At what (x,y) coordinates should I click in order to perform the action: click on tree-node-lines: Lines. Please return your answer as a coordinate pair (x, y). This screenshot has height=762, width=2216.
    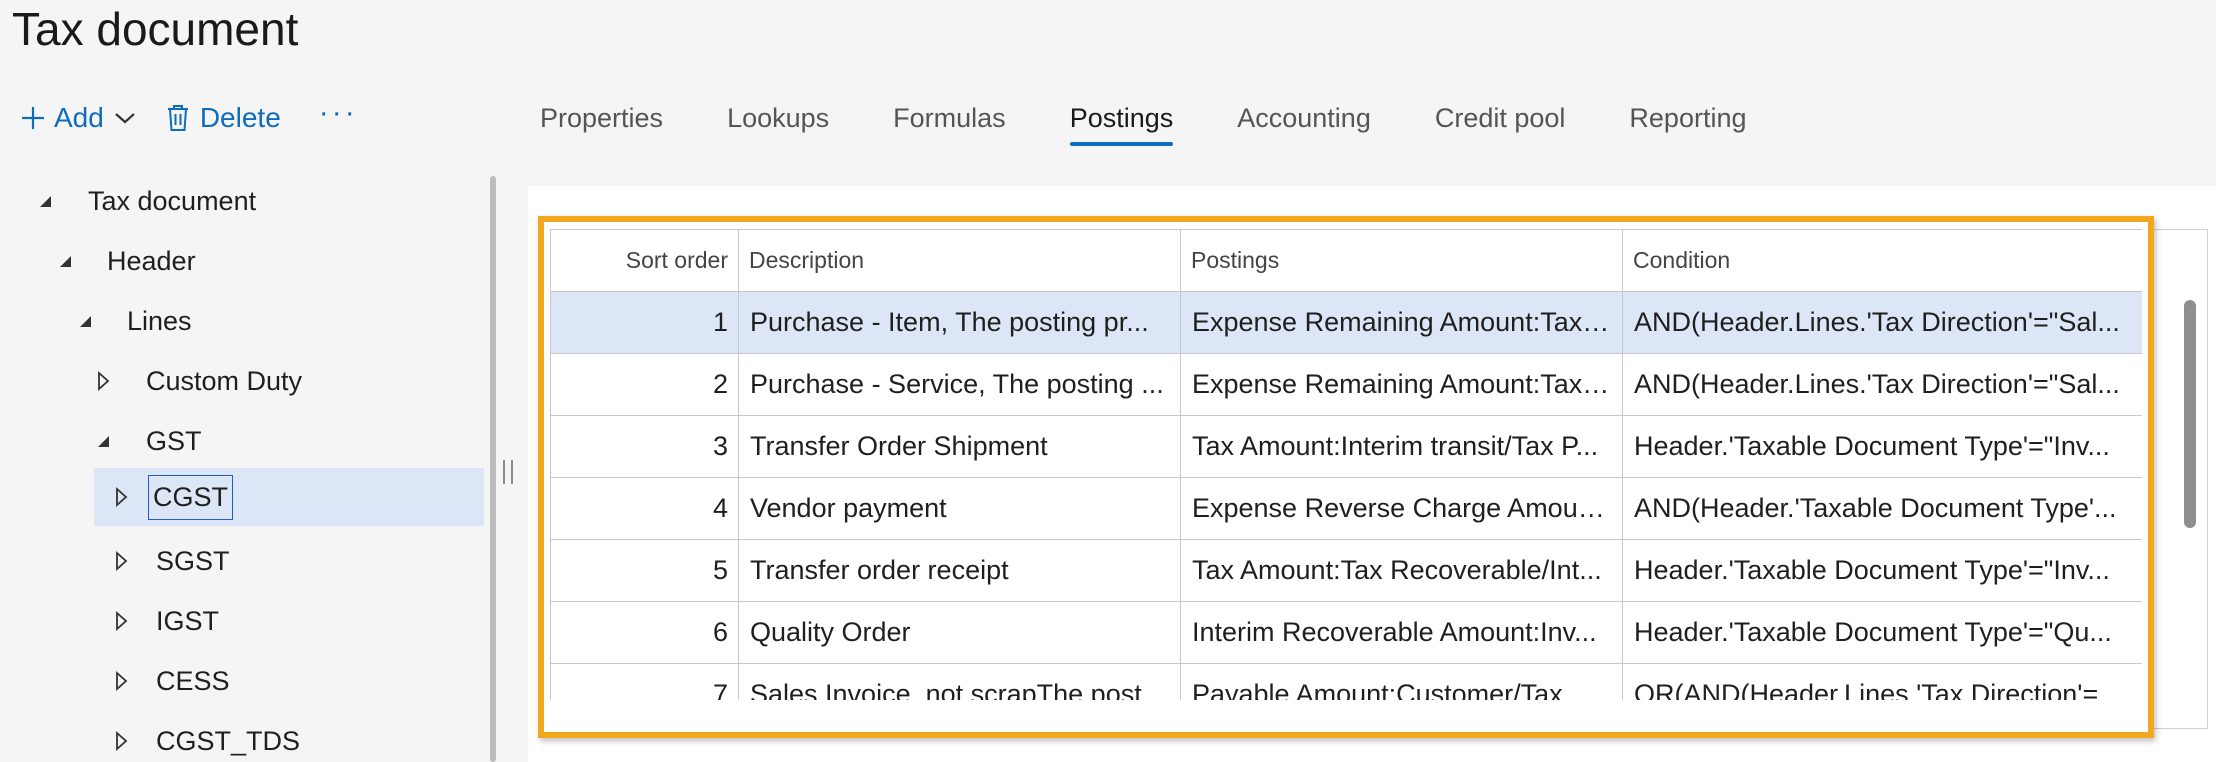
    Looking at the image, I should click on (131, 321).